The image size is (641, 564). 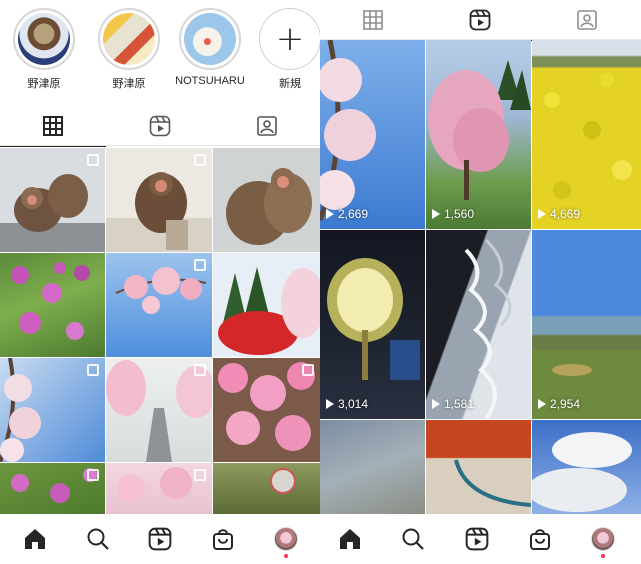 I want to click on profile-avatar, so click(x=286, y=539).